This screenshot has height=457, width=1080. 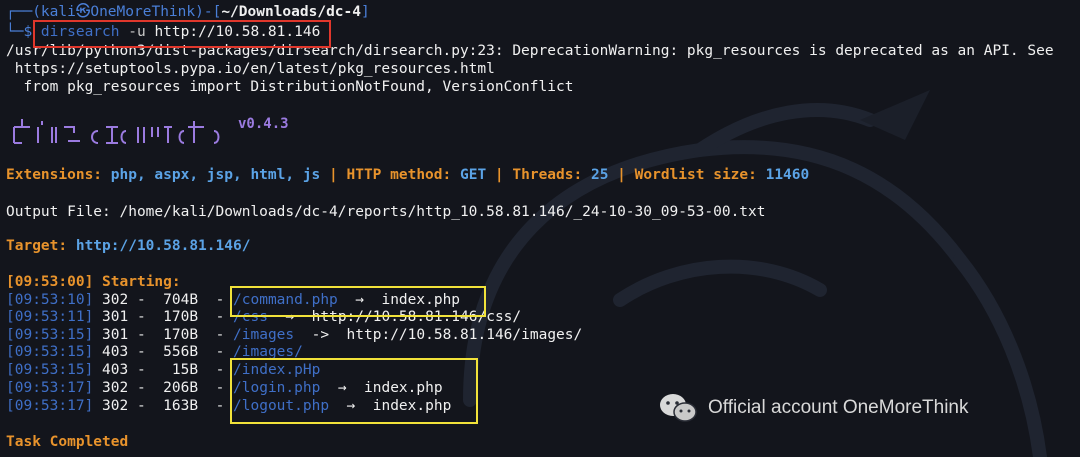 What do you see at coordinates (163, 246) in the screenshot?
I see `target-value: http://10.58.81.146/` at bounding box center [163, 246].